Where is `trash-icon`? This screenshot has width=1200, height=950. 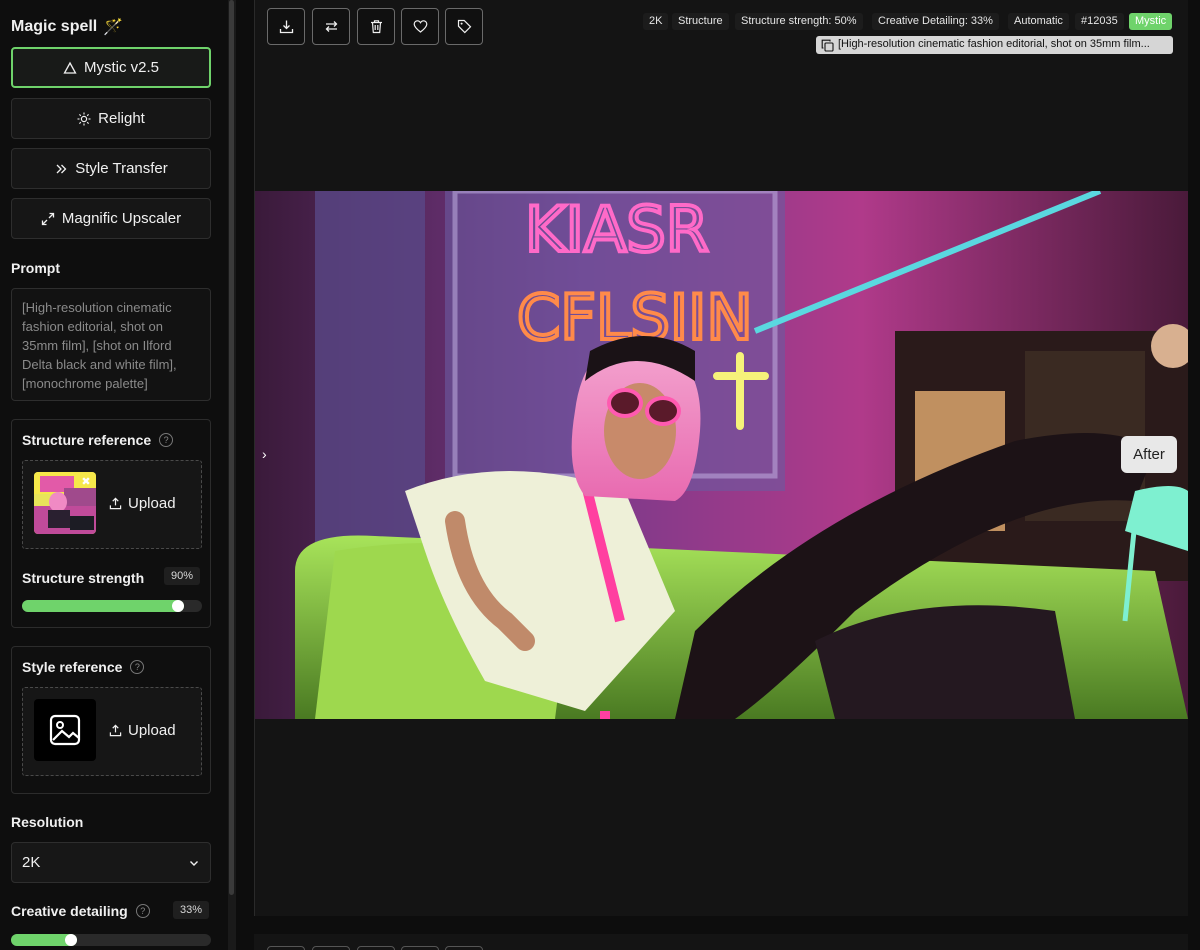 trash-icon is located at coordinates (376, 27).